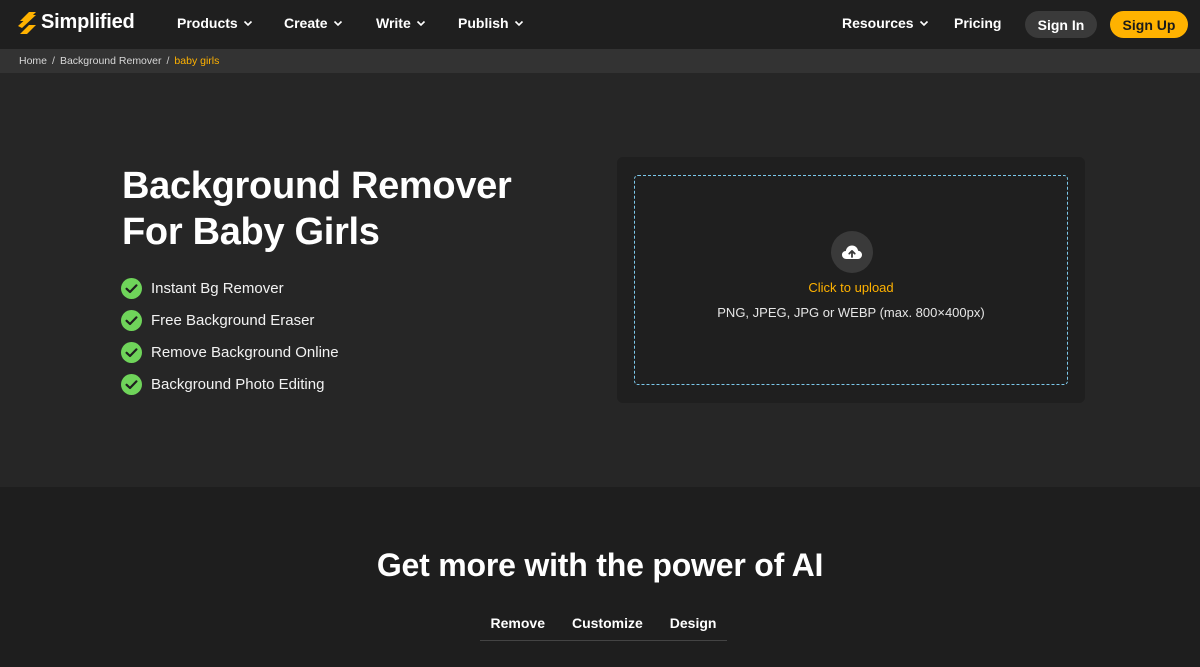  Describe the element at coordinates (233, 320) in the screenshot. I see `feature-label: Free Background Eraser` at that location.